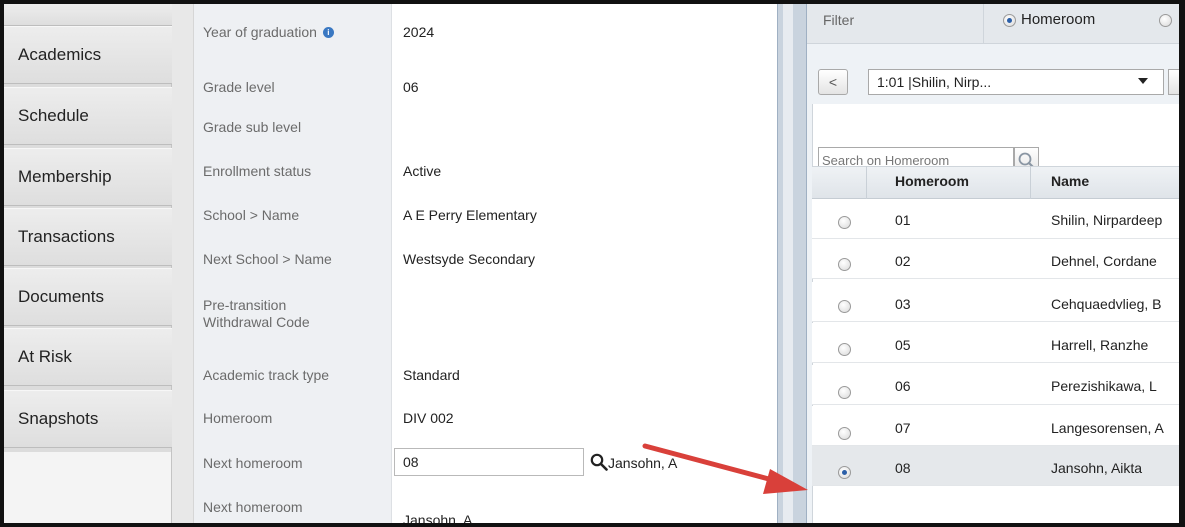 The height and width of the screenshot is (527, 1185). Describe the element at coordinates (643, 463) in the screenshot. I see `next-homeroom-resolved-name: Jansohn, A` at that location.